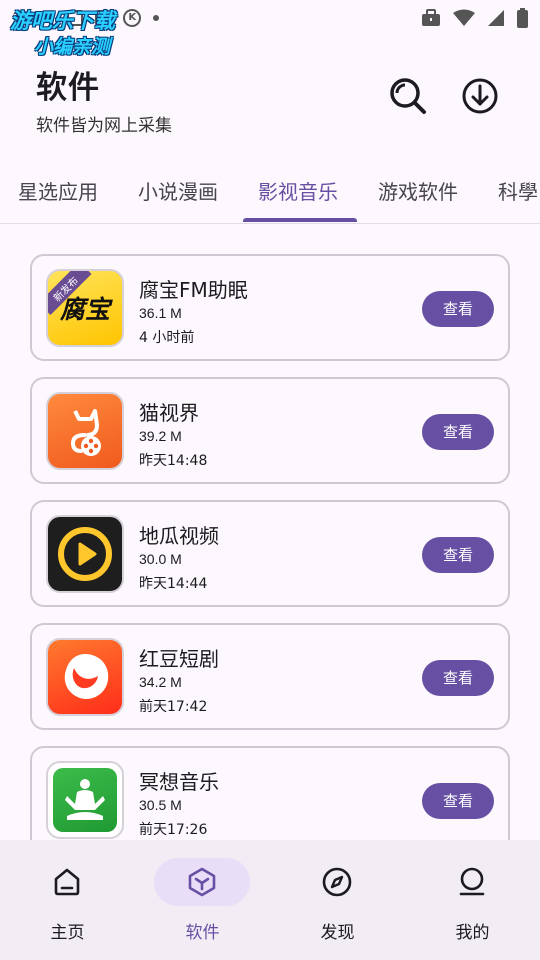 The image size is (540, 960). What do you see at coordinates (472, 933) in the screenshot?
I see `nav-label: 我的` at bounding box center [472, 933].